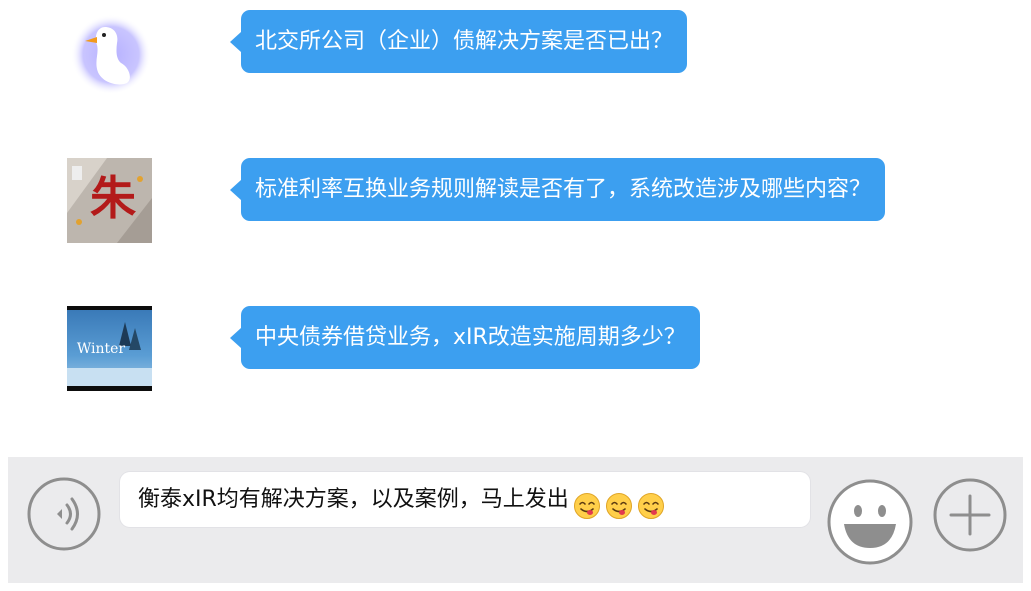 This screenshot has width=1031, height=591. I want to click on avatar-character: 朱, so click(113, 198).